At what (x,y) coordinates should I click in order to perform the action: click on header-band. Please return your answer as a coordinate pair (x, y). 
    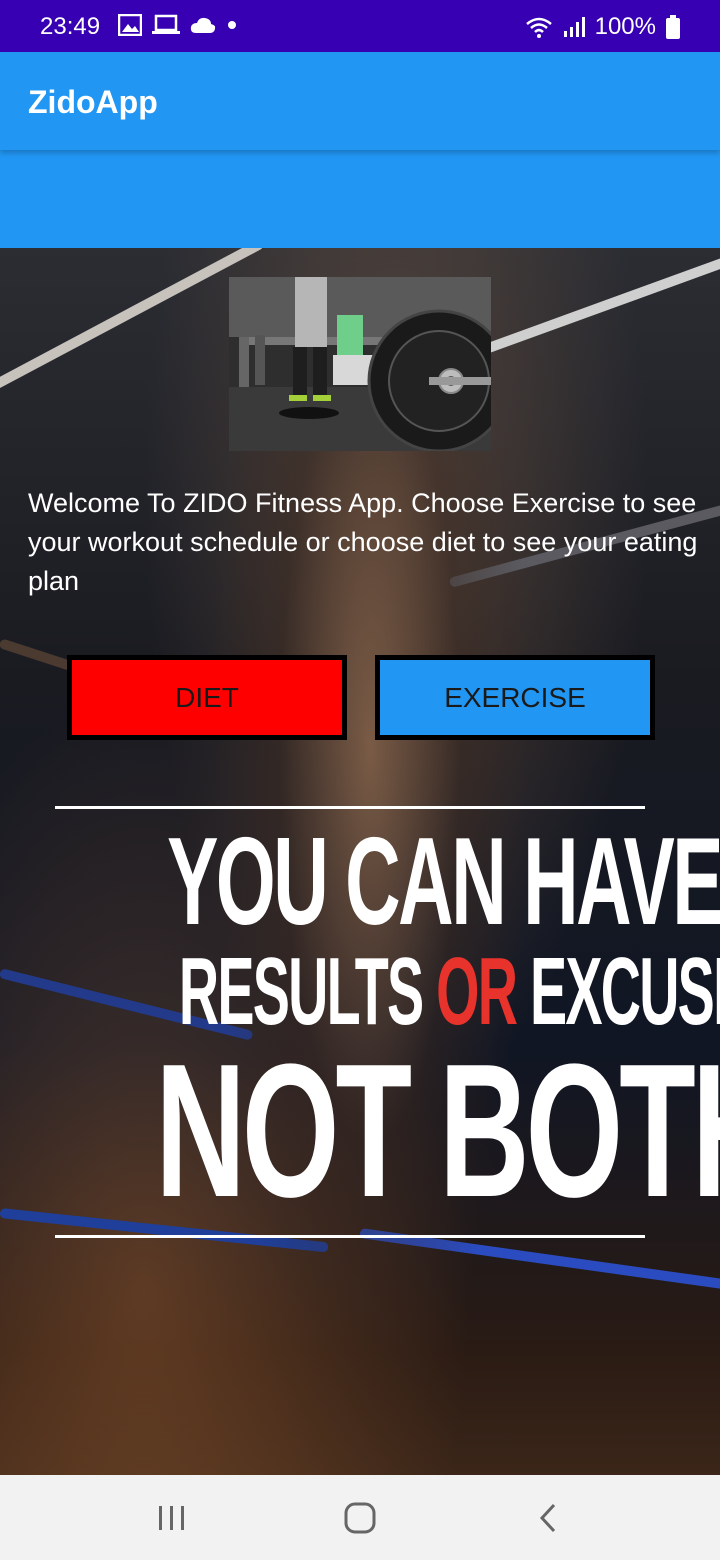
    Looking at the image, I should click on (360, 199).